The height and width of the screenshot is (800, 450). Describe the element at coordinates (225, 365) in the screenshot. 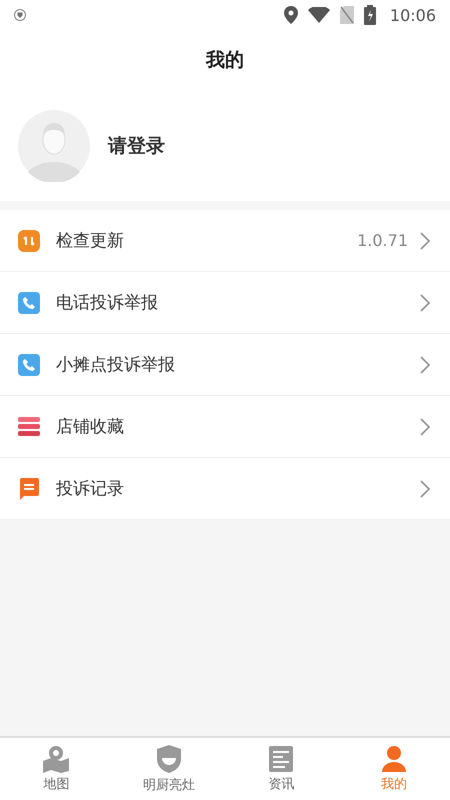

I see `menu-item: 小摊点投诉举报` at that location.